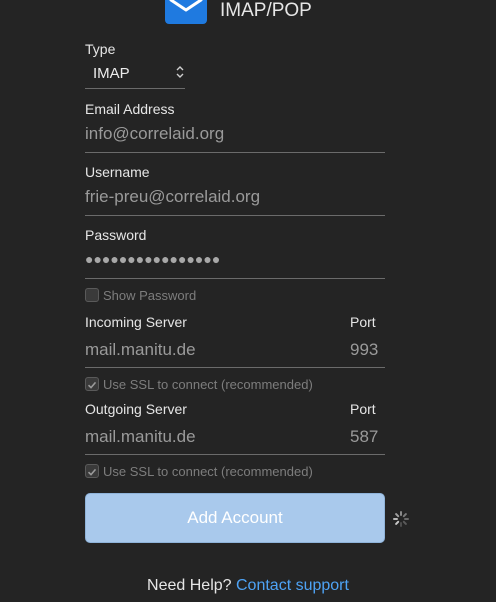 The width and height of the screenshot is (496, 602). What do you see at coordinates (180, 72) in the screenshot?
I see `select-arrows-icon` at bounding box center [180, 72].